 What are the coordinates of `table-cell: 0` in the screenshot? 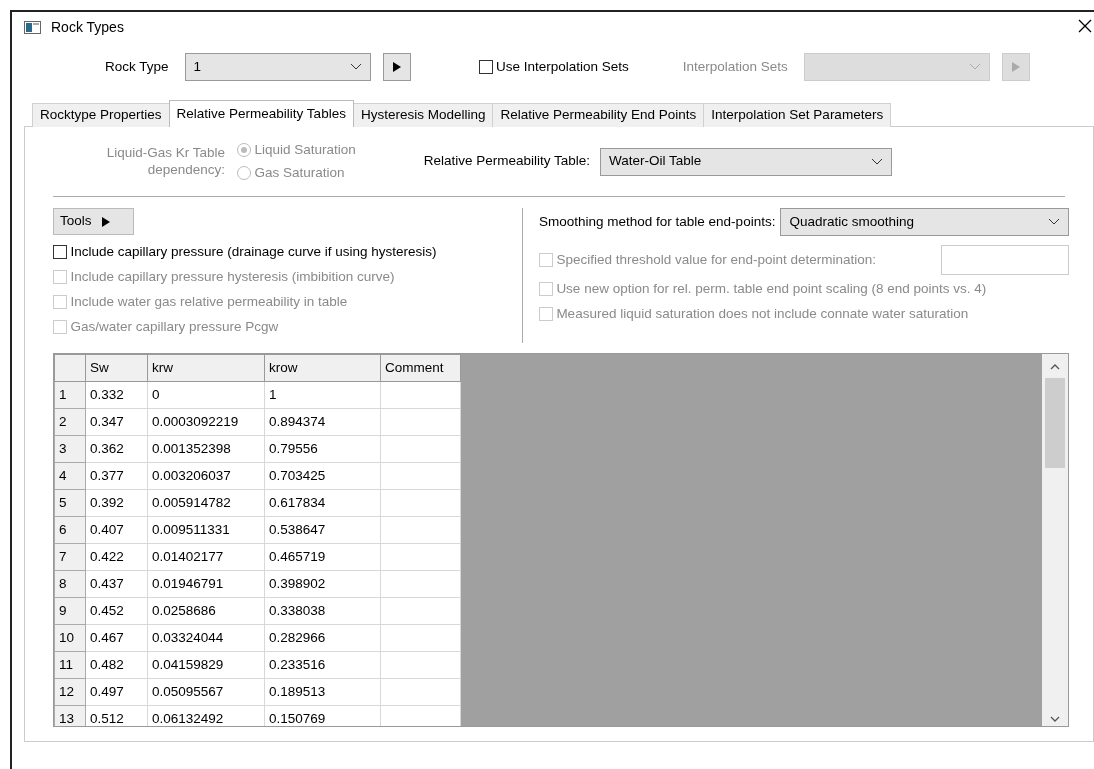 It's located at (206, 395).